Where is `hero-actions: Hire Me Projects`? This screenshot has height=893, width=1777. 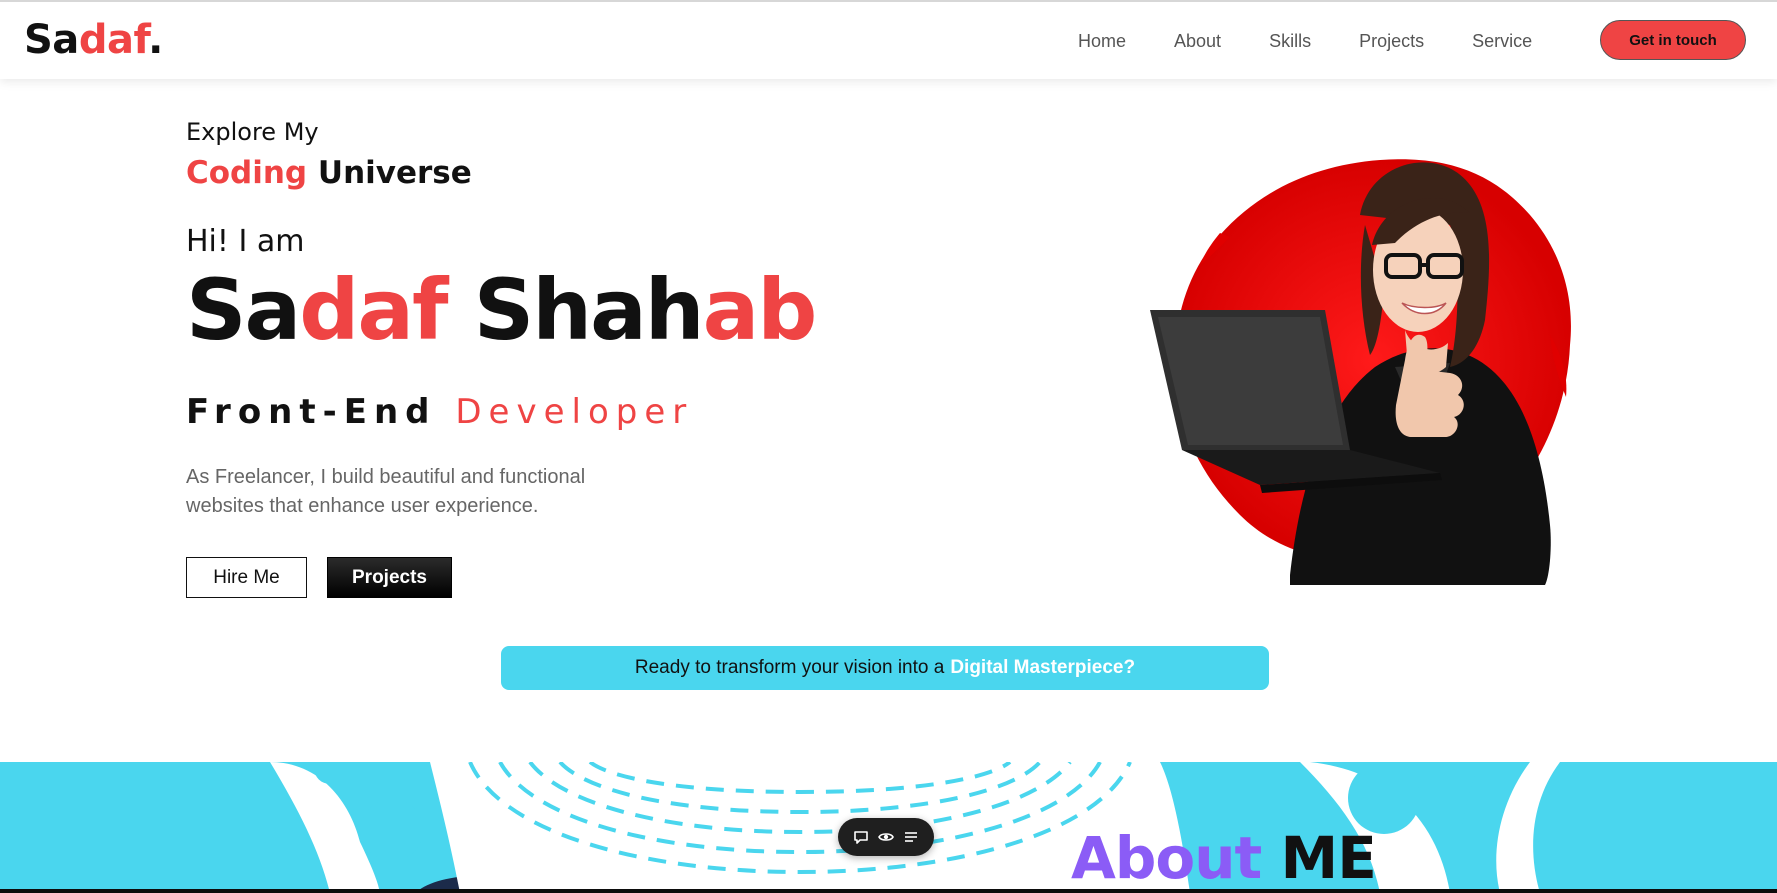
hero-actions: Hire Me Projects is located at coordinates (319, 577).